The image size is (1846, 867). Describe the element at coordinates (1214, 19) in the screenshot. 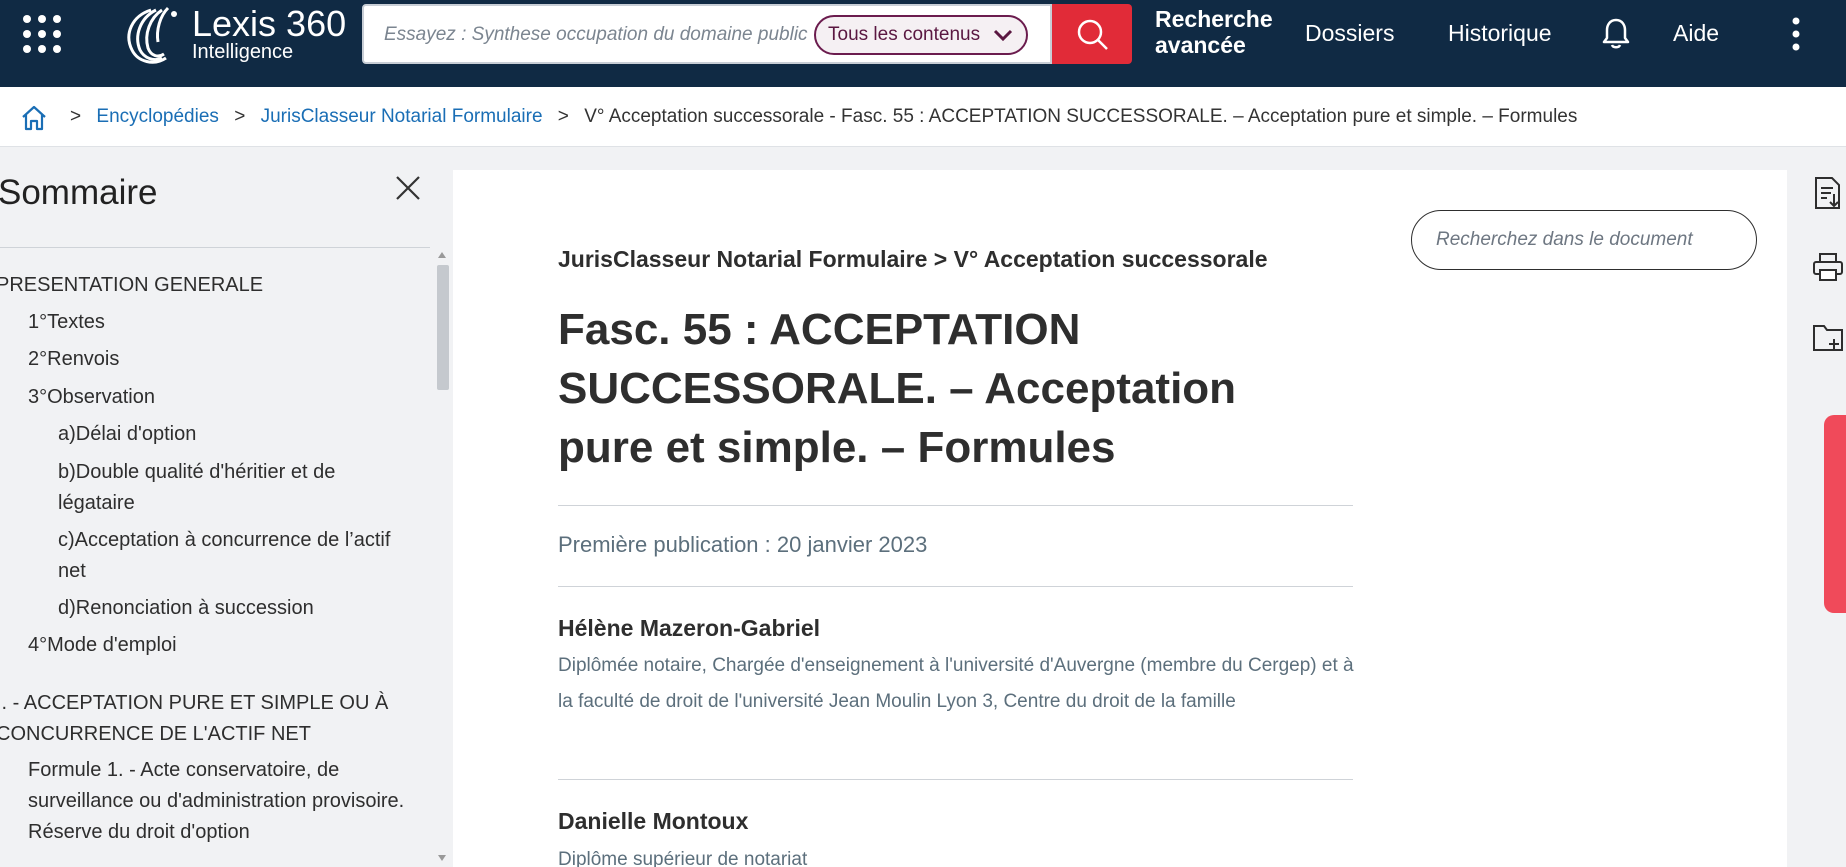

I see `nav-advanced-line1: Recherche` at that location.